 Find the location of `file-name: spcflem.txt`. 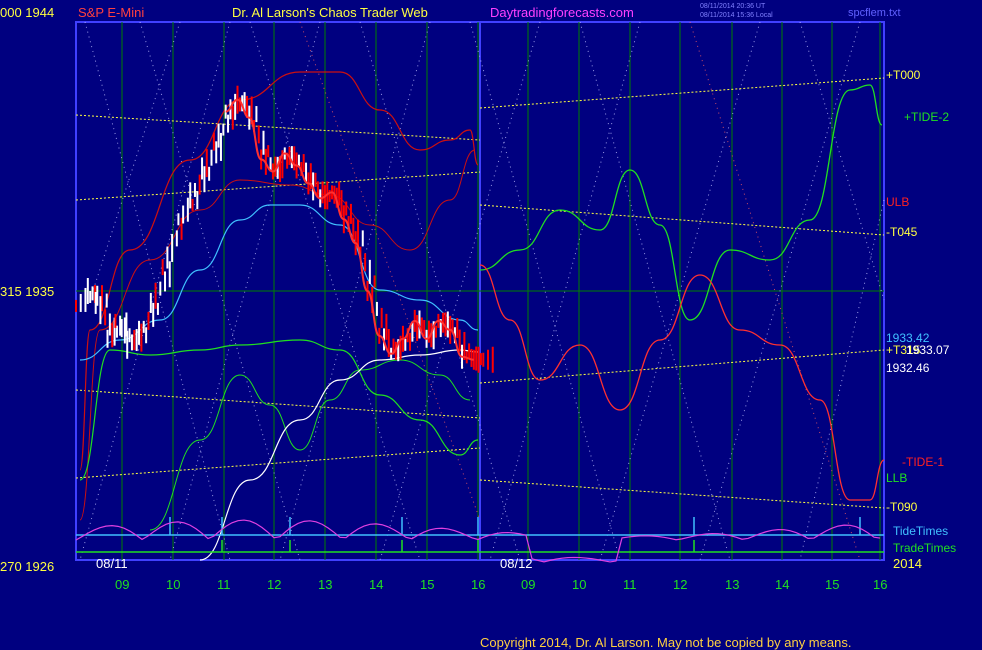

file-name: spcflem.txt is located at coordinates (874, 13).